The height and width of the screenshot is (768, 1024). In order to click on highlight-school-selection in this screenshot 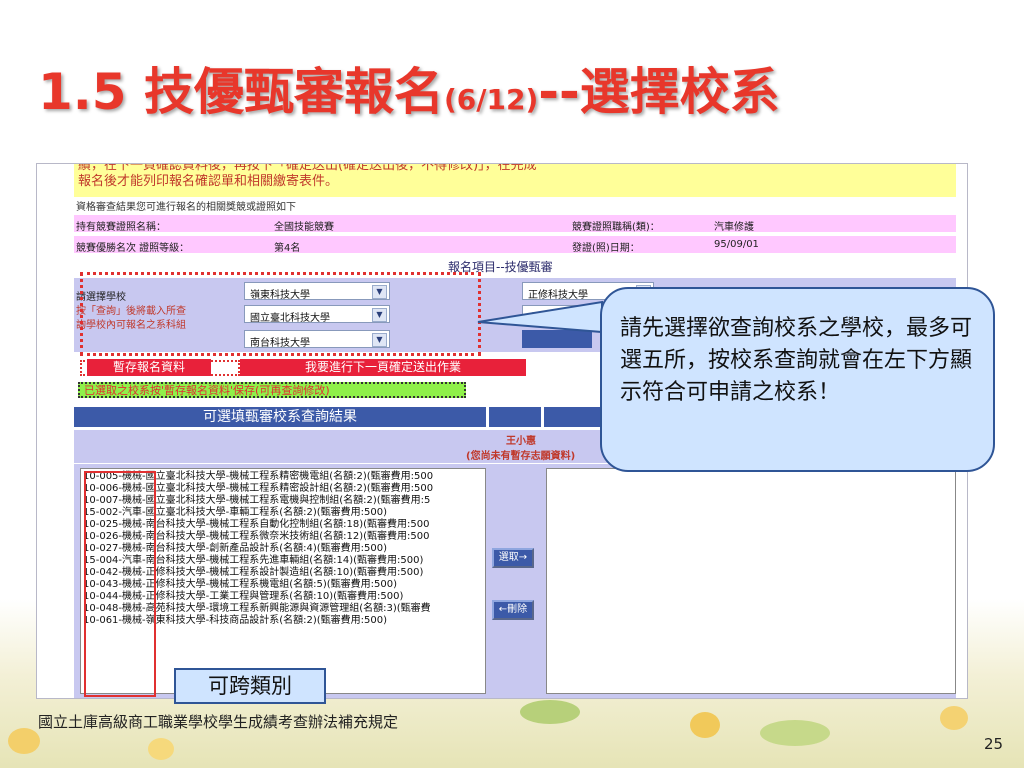, I will do `click(280, 314)`.